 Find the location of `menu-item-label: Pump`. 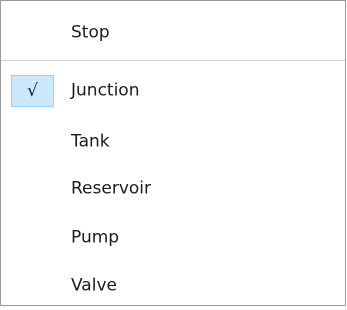

menu-item-label: Pump is located at coordinates (95, 237).